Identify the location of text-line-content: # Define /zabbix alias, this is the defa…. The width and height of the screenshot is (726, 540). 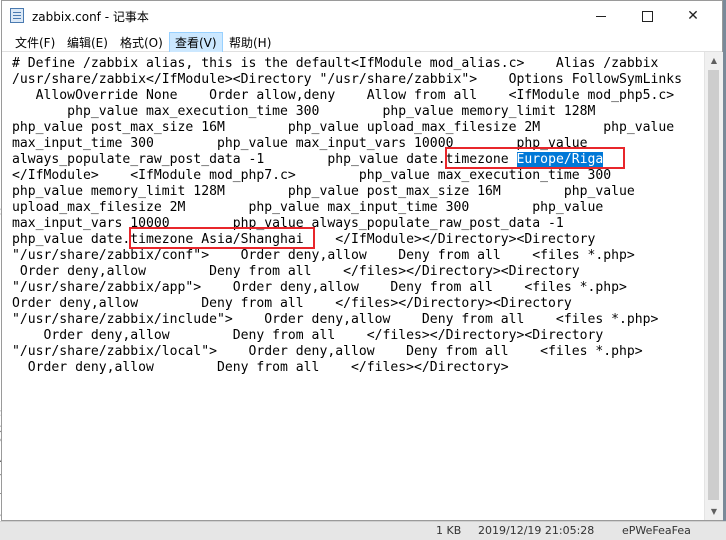
(335, 63).